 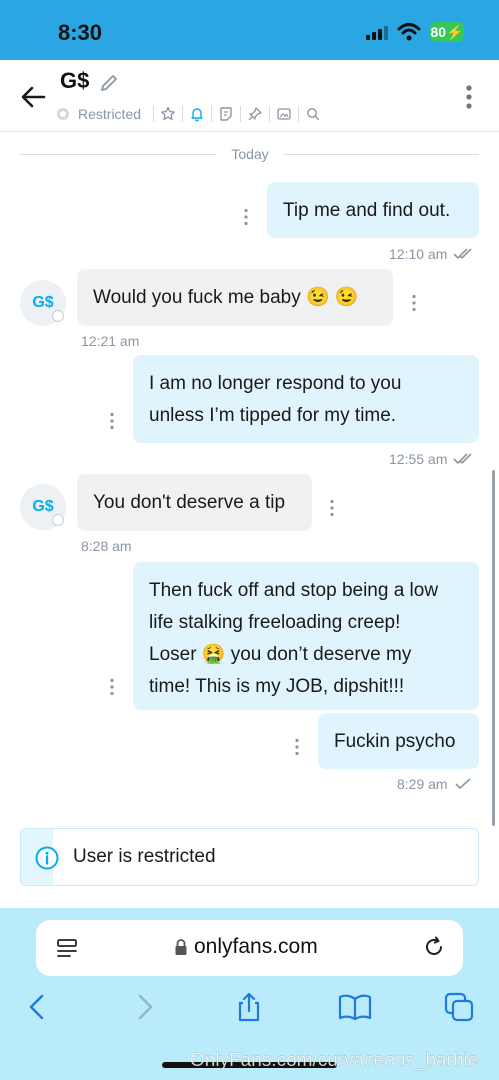 I want to click on address-bar: onlyfans.com, so click(x=249, y=948).